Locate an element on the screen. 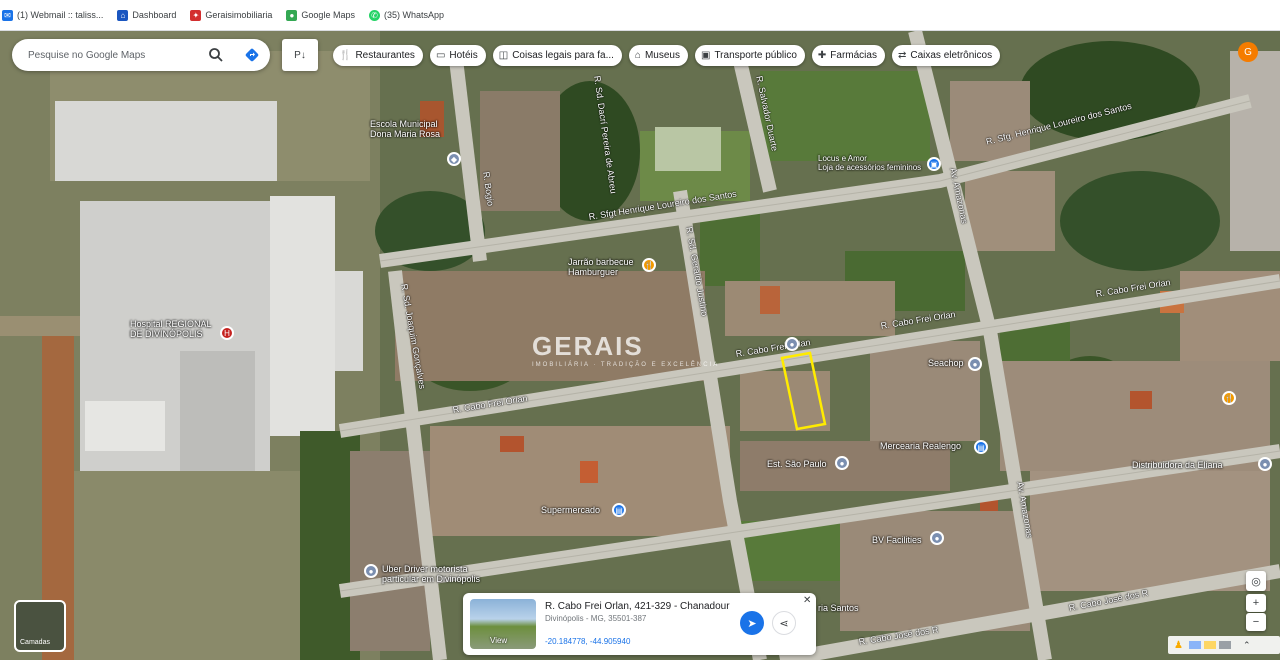 The width and height of the screenshot is (1280, 660). place-label-santos: ria Santos is located at coordinates (838, 608).